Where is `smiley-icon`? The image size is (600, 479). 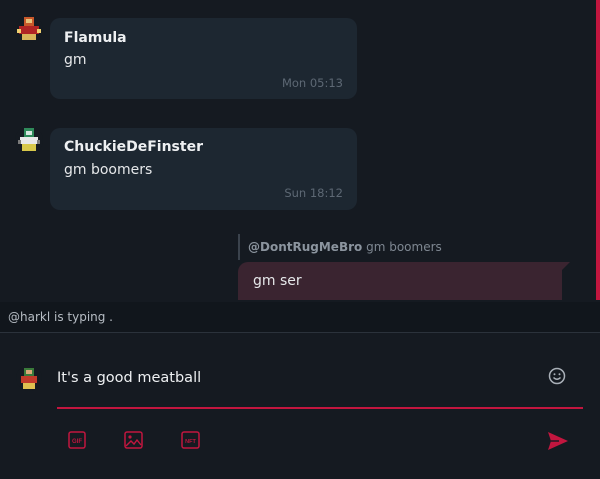 smiley-icon is located at coordinates (557, 376).